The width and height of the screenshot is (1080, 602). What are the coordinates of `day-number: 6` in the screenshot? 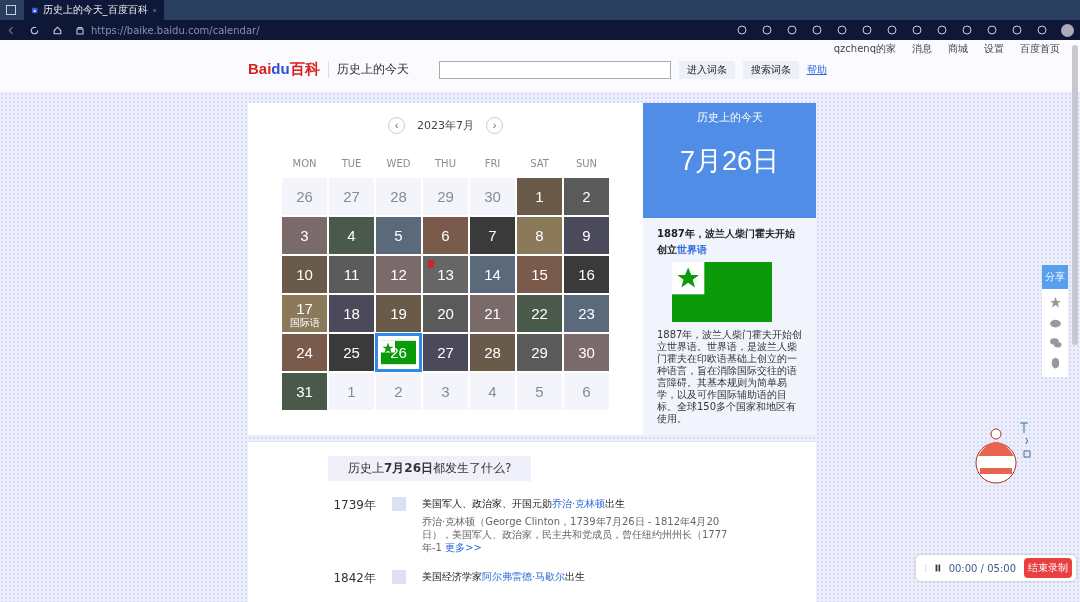 It's located at (445, 235).